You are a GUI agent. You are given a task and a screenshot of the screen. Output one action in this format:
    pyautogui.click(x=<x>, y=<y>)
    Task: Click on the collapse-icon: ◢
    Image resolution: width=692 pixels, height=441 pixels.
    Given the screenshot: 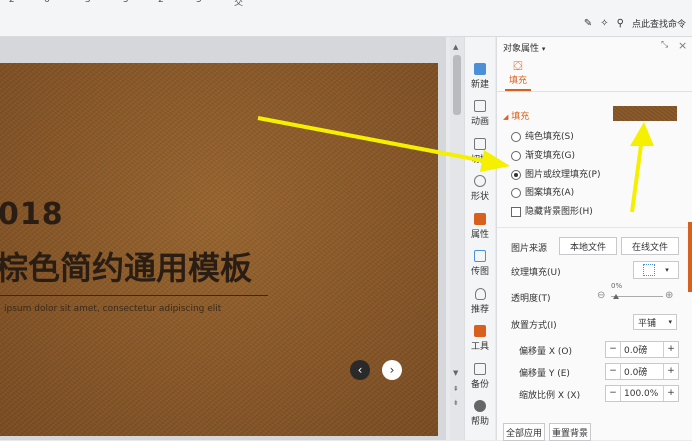 What is the action you would take?
    pyautogui.click(x=506, y=117)
    